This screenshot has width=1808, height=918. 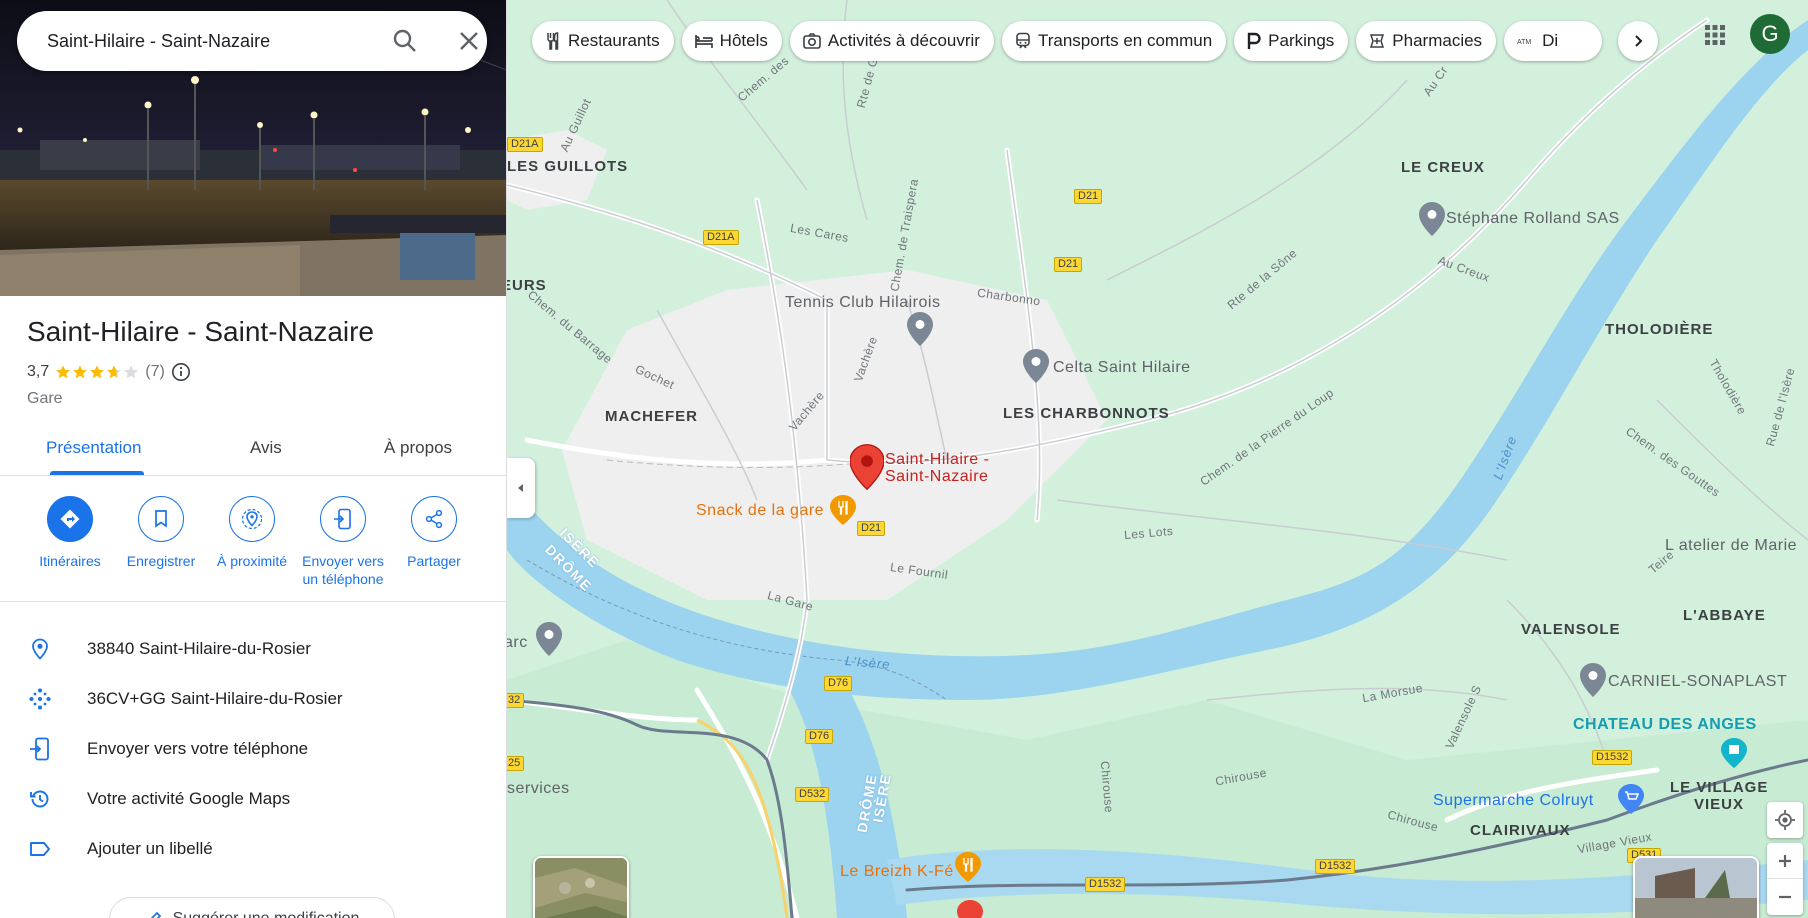 What do you see at coordinates (1696, 887) in the screenshot?
I see `street-view-thumbnail` at bounding box center [1696, 887].